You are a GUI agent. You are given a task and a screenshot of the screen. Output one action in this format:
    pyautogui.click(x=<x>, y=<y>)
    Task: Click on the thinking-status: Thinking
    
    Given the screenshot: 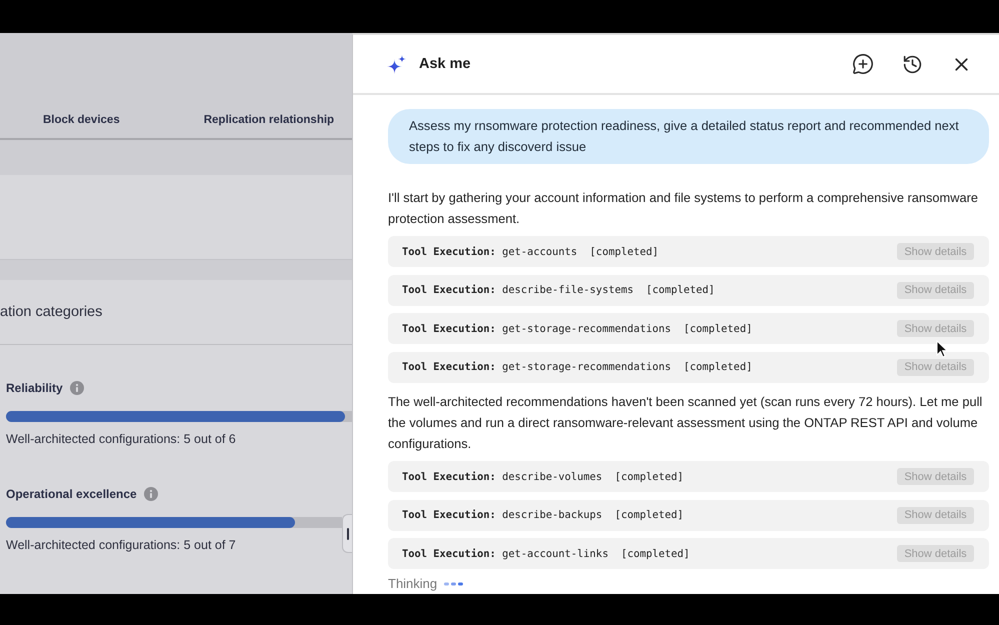 What is the action you would take?
    pyautogui.click(x=413, y=583)
    